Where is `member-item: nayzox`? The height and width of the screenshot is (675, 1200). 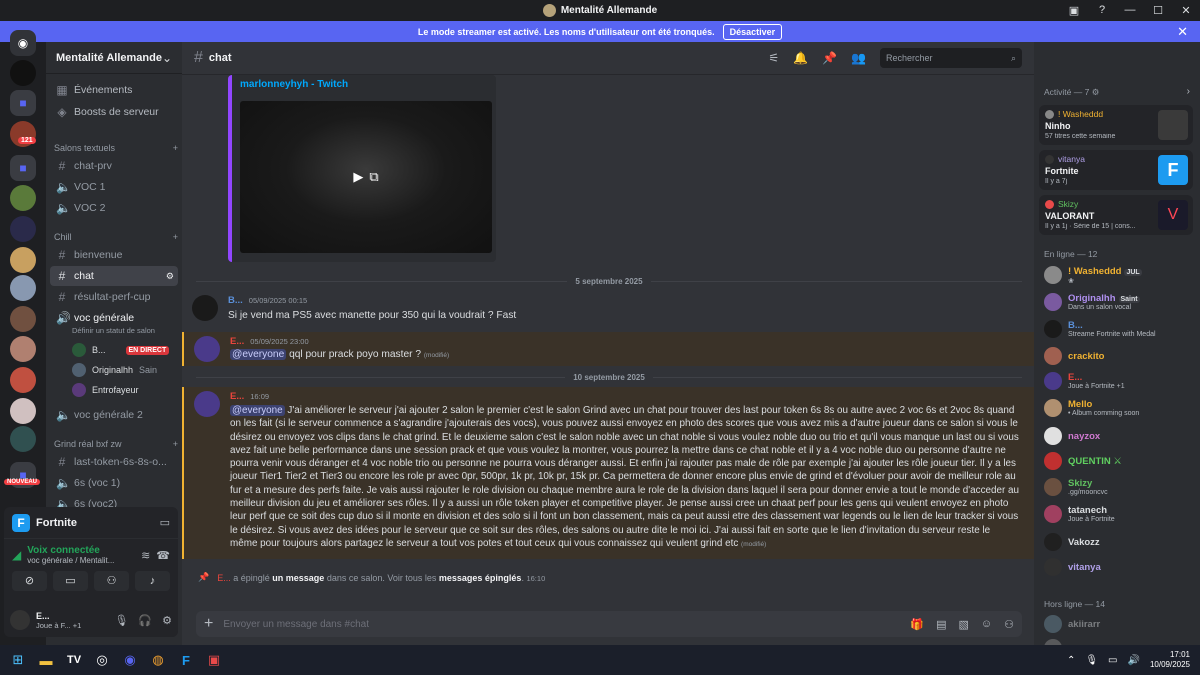 member-item: nayzox is located at coordinates (1119, 436).